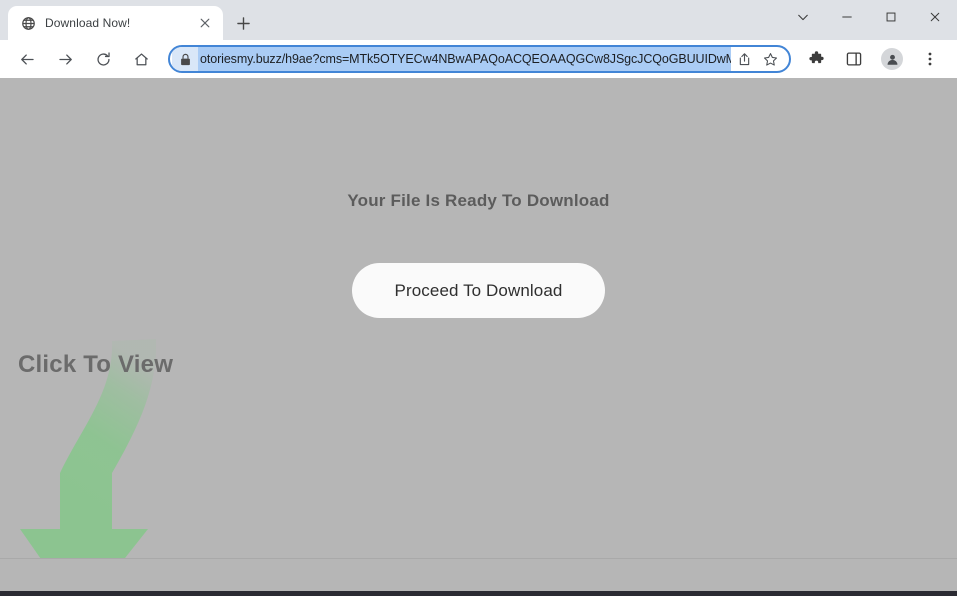  What do you see at coordinates (803, 17) in the screenshot?
I see `tab-search-button` at bounding box center [803, 17].